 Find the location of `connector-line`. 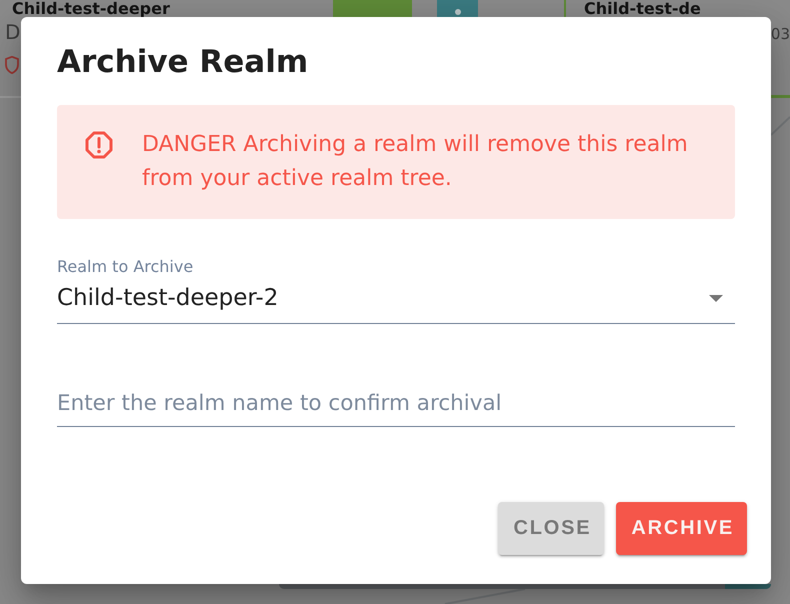

connector-line is located at coordinates (780, 126).